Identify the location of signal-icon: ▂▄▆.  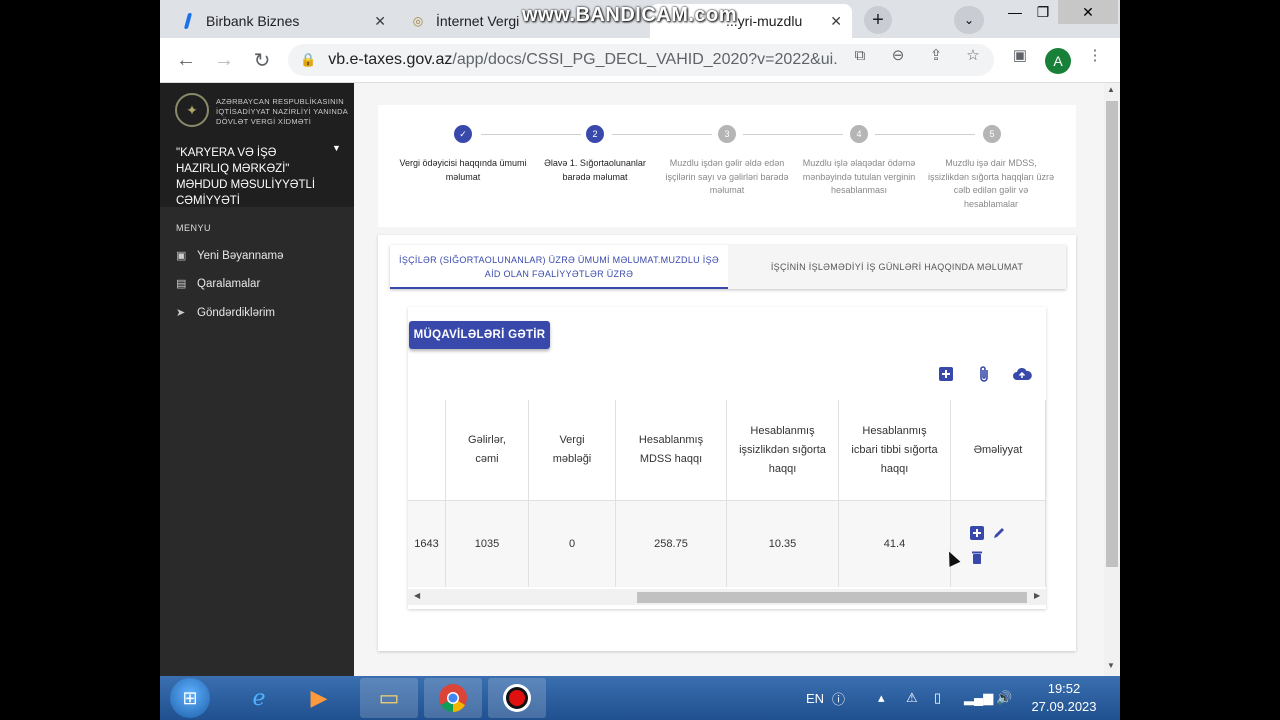
(978, 698).